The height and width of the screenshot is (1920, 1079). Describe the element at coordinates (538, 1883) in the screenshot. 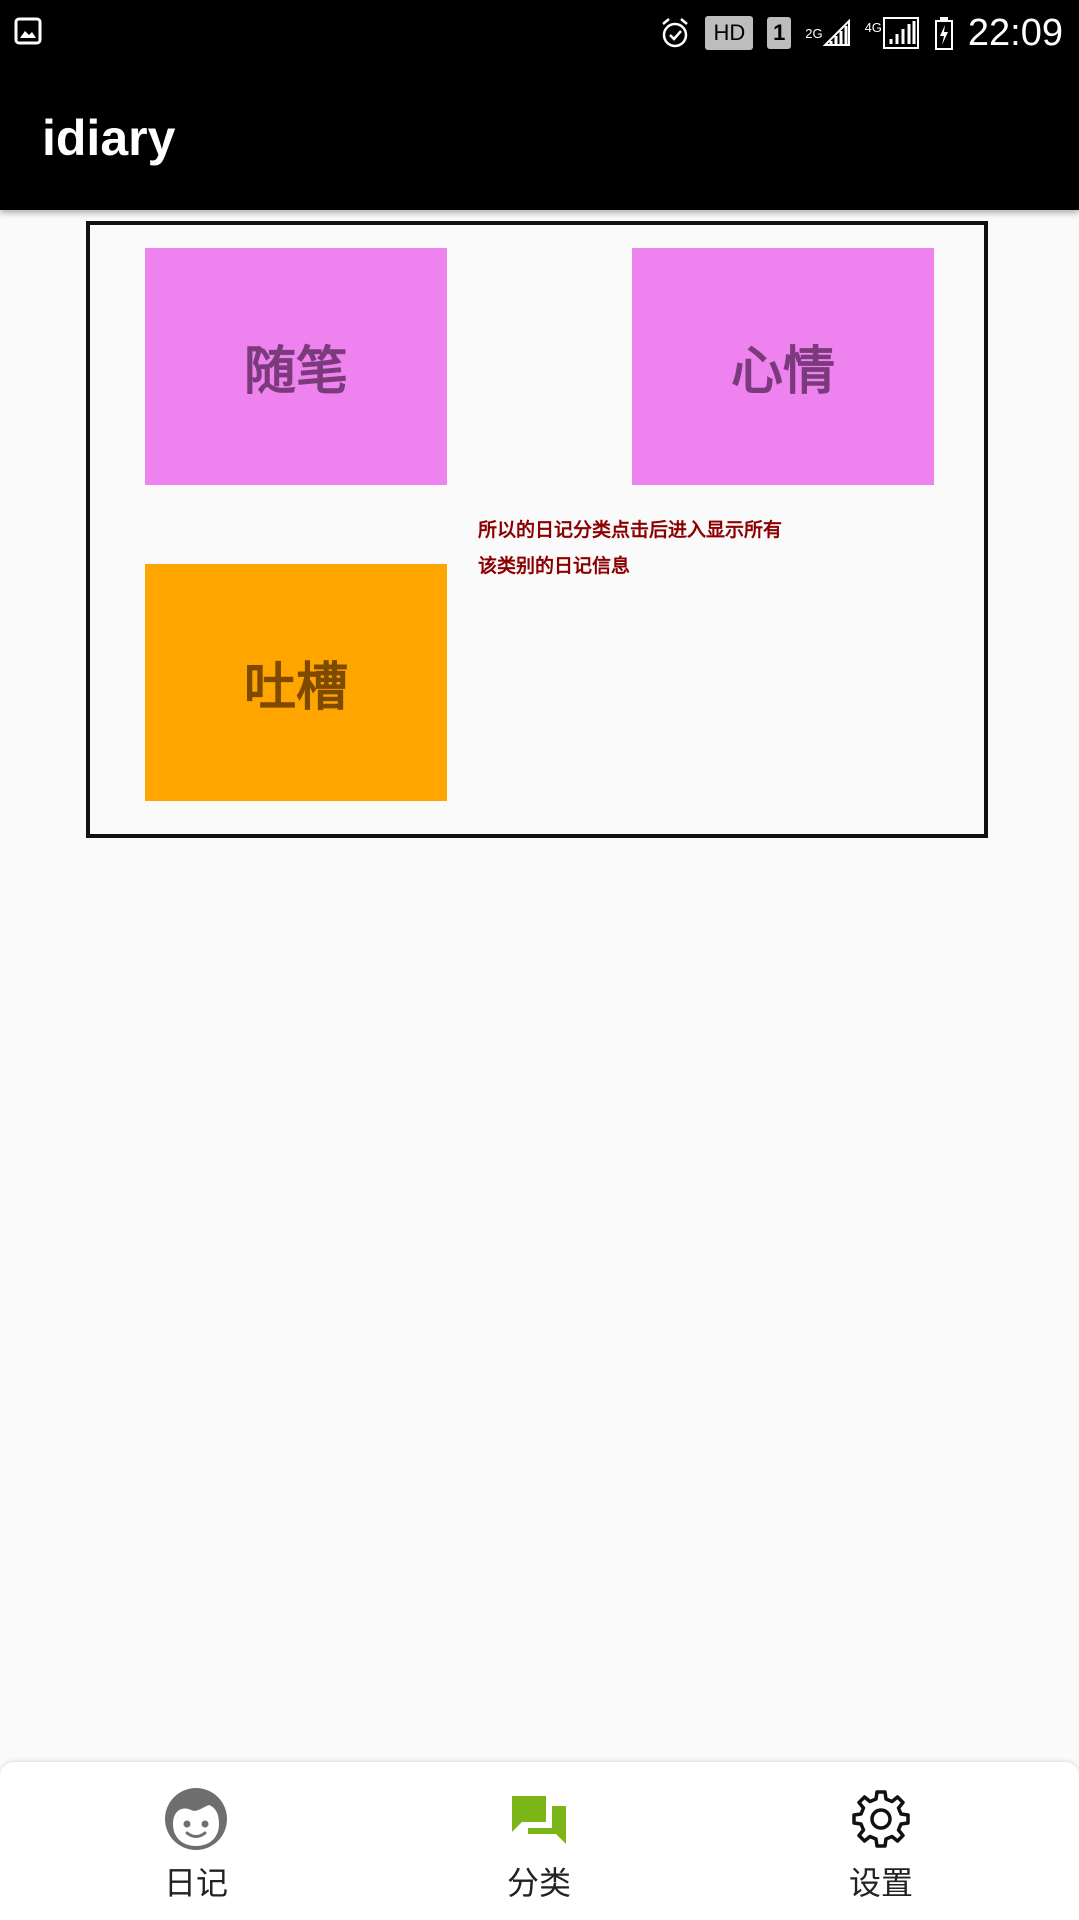

I see `nav-tab-label: 分类` at that location.